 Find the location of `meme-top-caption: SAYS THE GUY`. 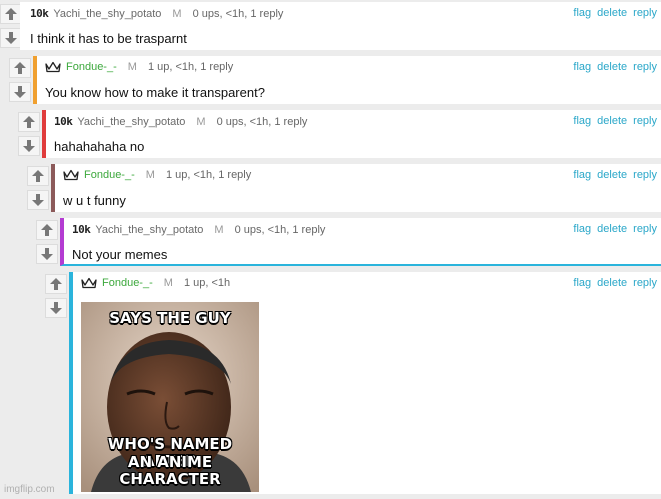

meme-top-caption: SAYS THE GUY is located at coordinates (170, 318).